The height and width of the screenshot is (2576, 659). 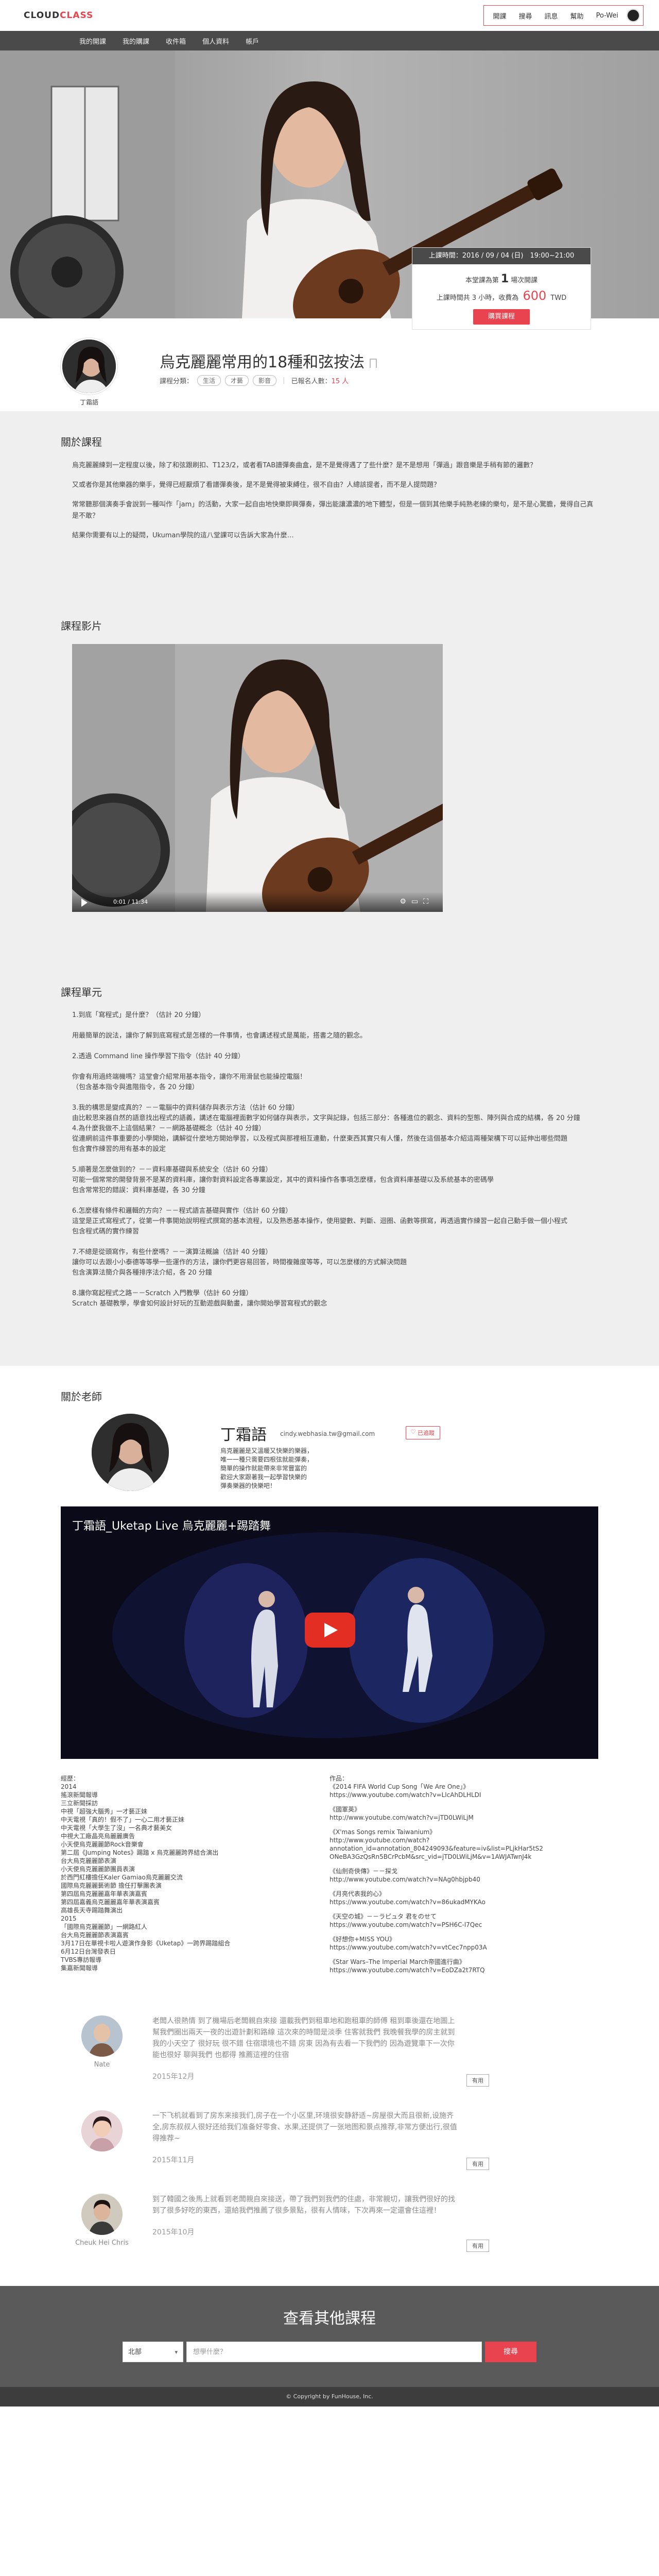 I want to click on teacher-avatar-image, so click(x=89, y=366).